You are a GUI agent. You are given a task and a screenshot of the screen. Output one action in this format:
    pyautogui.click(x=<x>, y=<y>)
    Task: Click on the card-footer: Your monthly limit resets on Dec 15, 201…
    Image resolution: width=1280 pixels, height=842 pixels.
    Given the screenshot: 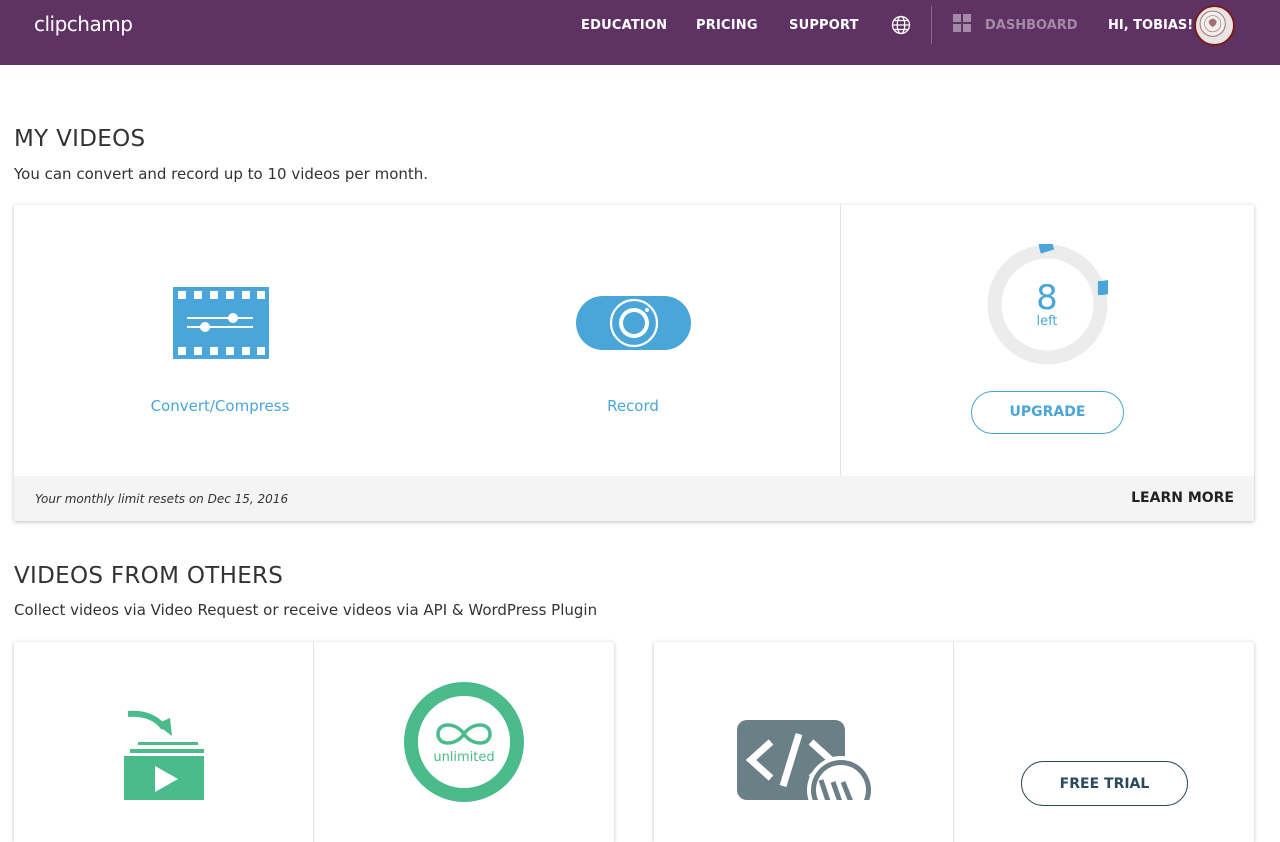 What is the action you would take?
    pyautogui.click(x=634, y=498)
    